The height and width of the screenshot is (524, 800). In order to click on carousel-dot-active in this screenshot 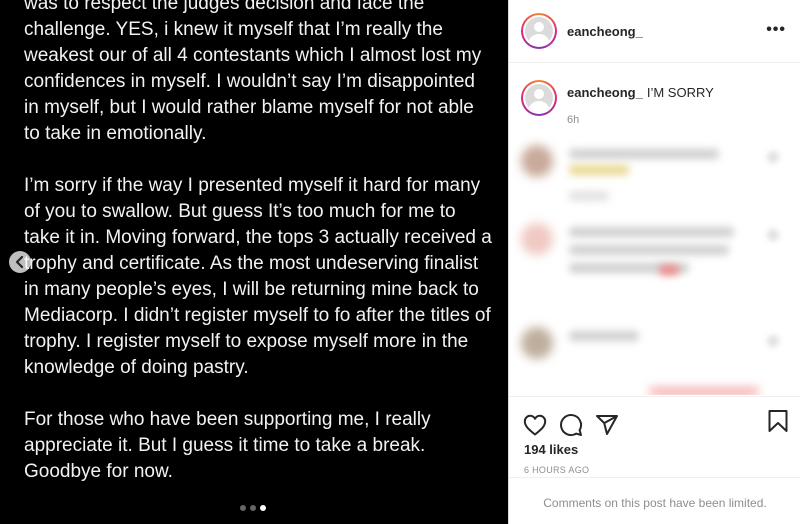, I will do `click(263, 508)`.